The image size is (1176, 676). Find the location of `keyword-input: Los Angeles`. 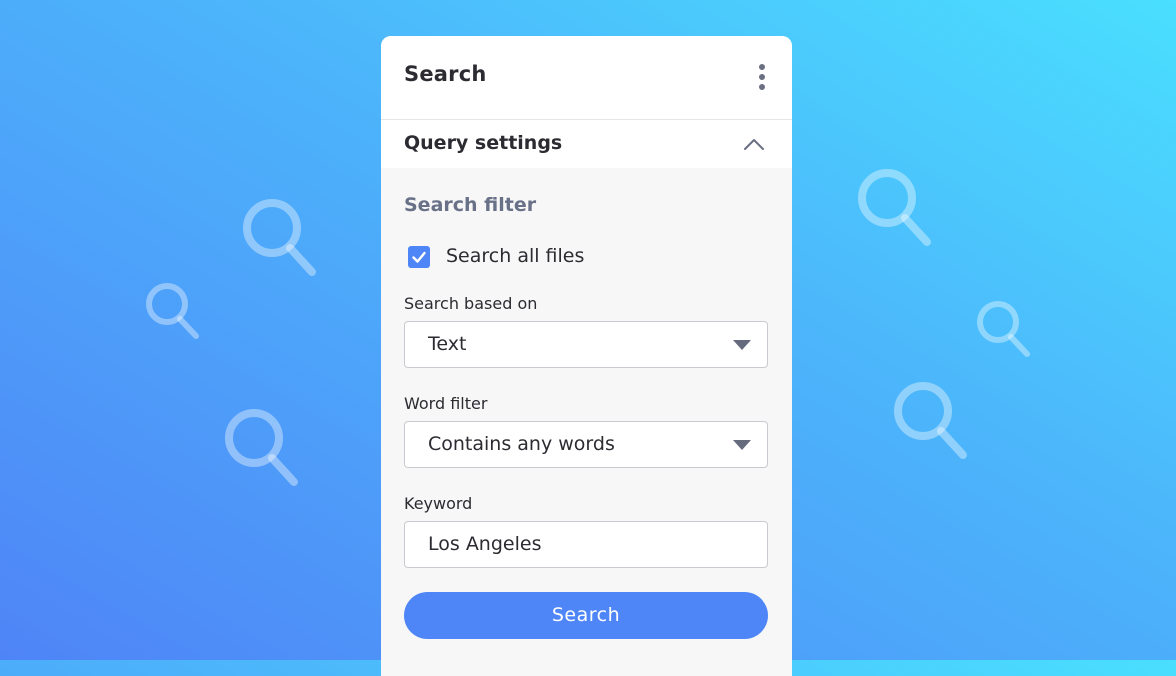

keyword-input: Los Angeles is located at coordinates (586, 544).